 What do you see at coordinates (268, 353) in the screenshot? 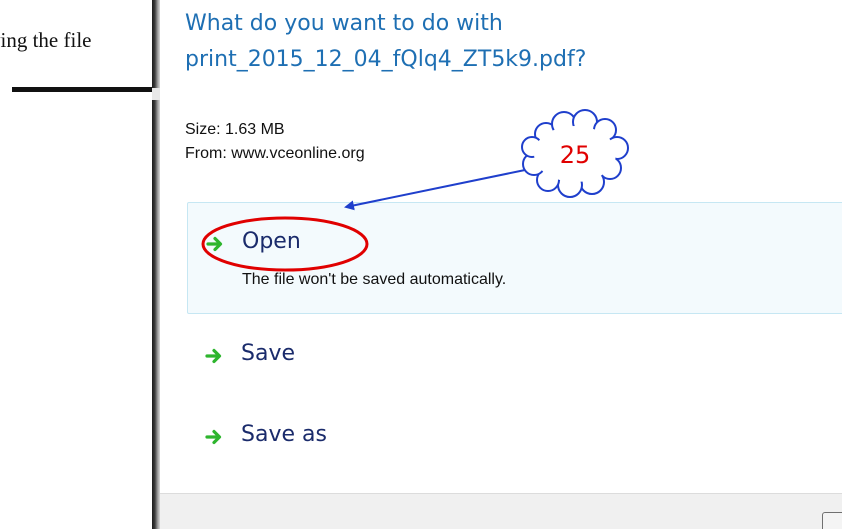
I see `save-option-label: Save` at bounding box center [268, 353].